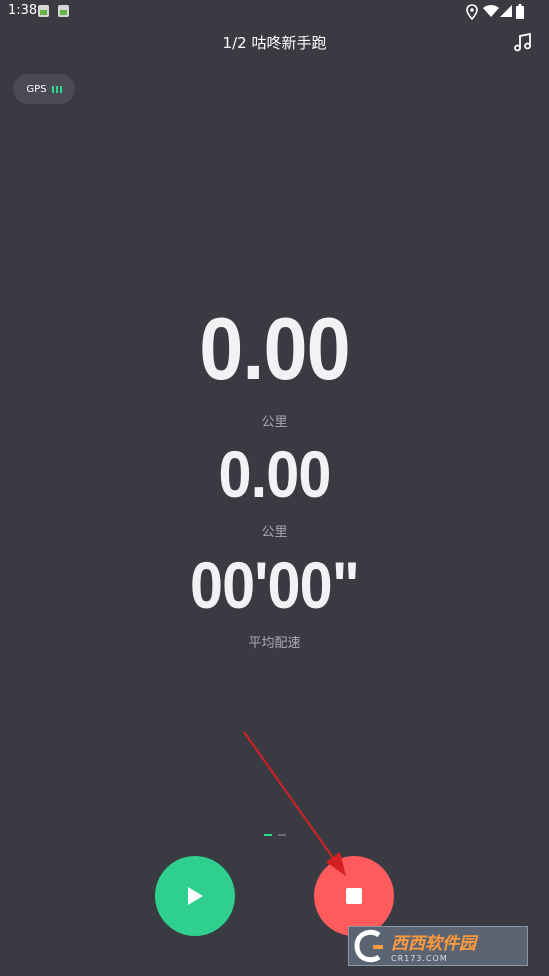  What do you see at coordinates (23, 10) in the screenshot?
I see `status-time: 1:38` at bounding box center [23, 10].